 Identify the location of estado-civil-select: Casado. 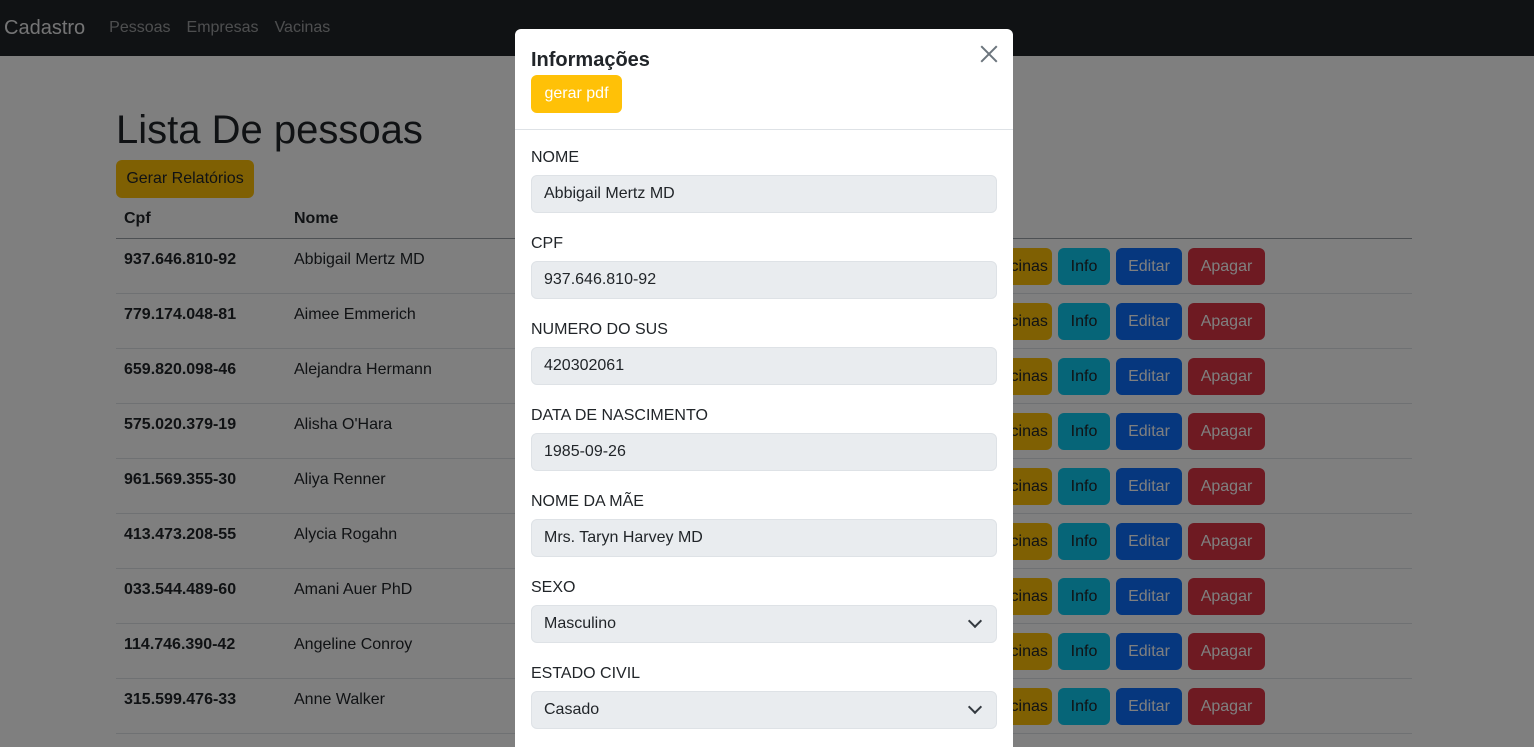
(764, 710).